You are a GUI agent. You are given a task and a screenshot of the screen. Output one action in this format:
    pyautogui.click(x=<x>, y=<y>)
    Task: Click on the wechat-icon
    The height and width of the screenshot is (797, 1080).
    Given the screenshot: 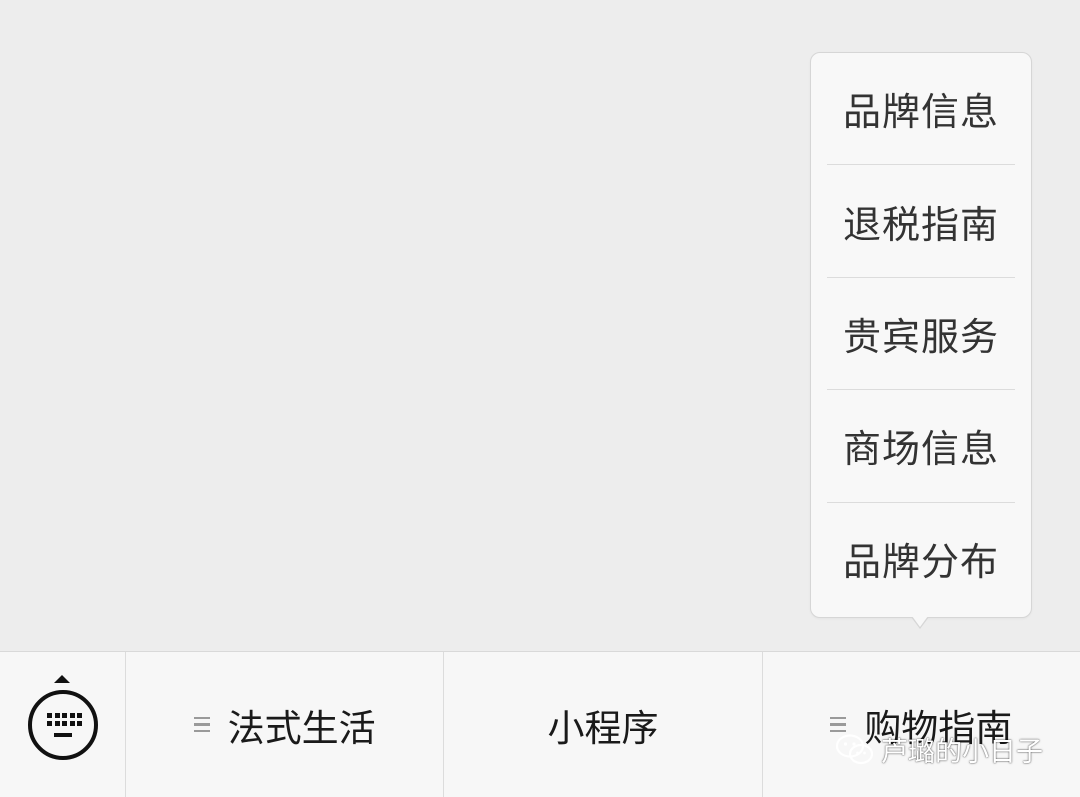 What is the action you would take?
    pyautogui.click(x=855, y=750)
    